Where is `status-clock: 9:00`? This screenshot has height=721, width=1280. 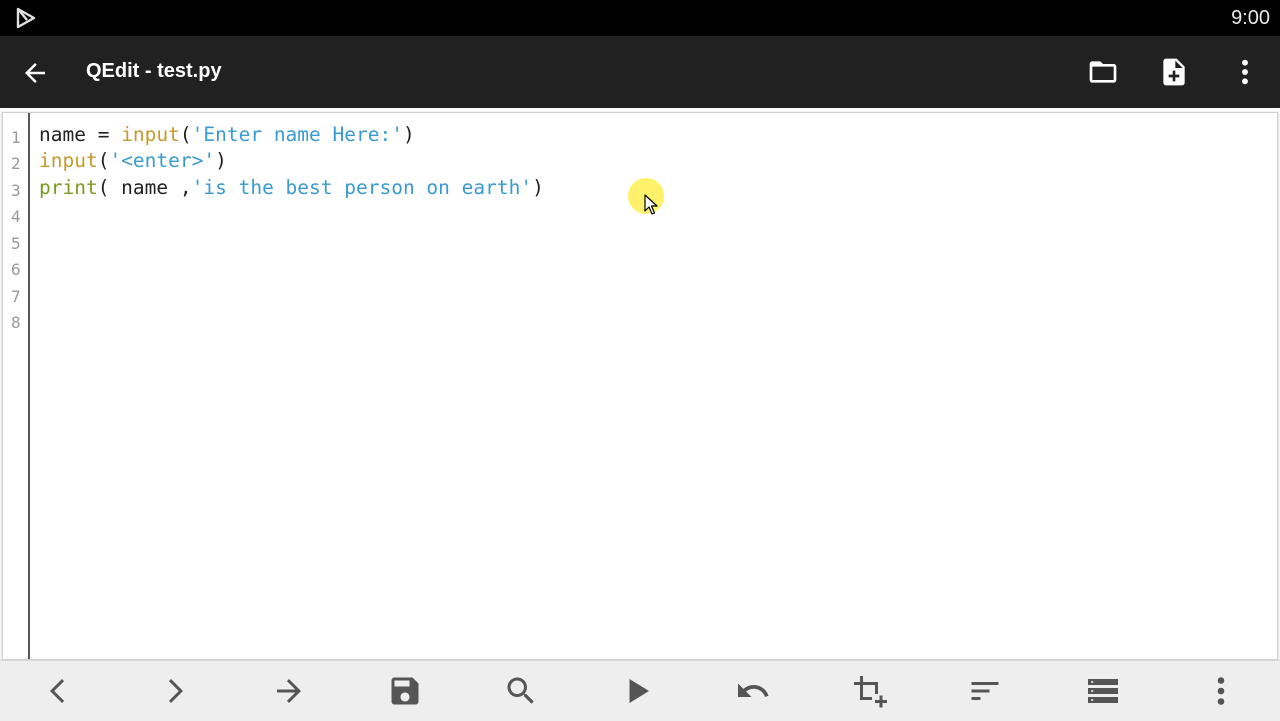
status-clock: 9:00 is located at coordinates (1250, 18).